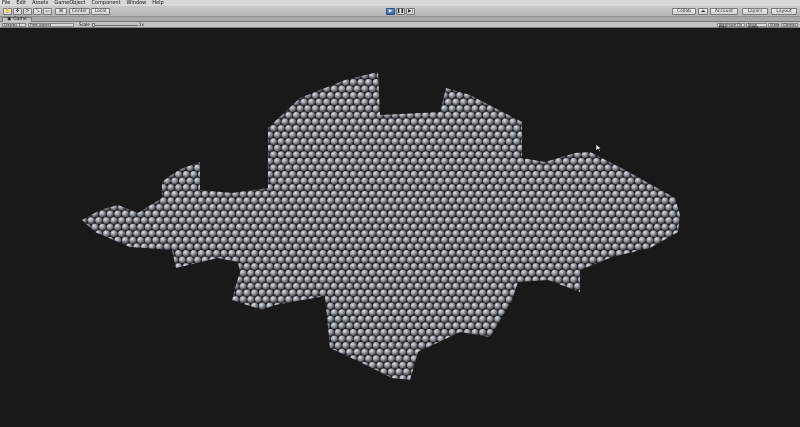 The image size is (800, 427). I want to click on layout-dropdown: Layout, so click(784, 11).